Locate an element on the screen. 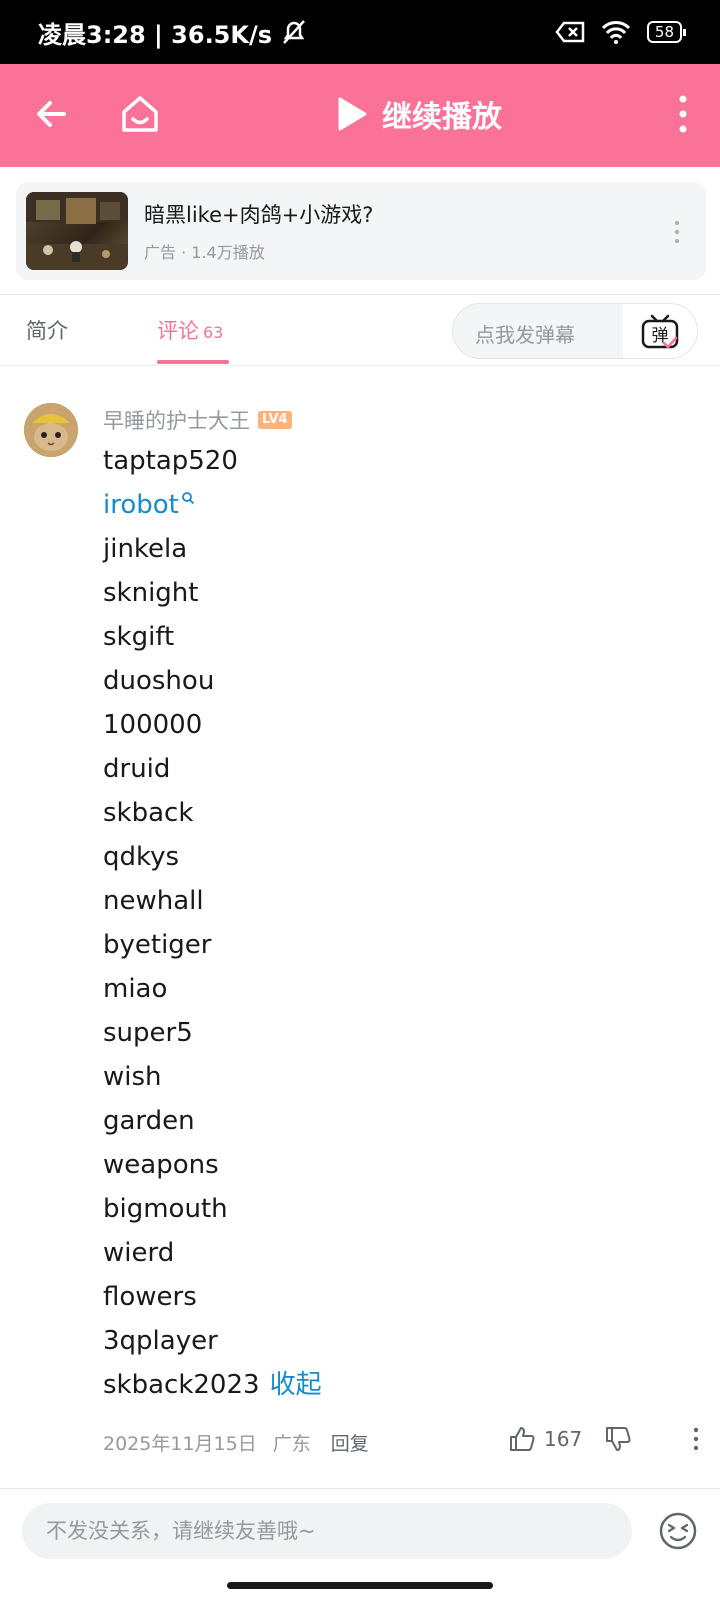  no-sim-icon is located at coordinates (570, 32).